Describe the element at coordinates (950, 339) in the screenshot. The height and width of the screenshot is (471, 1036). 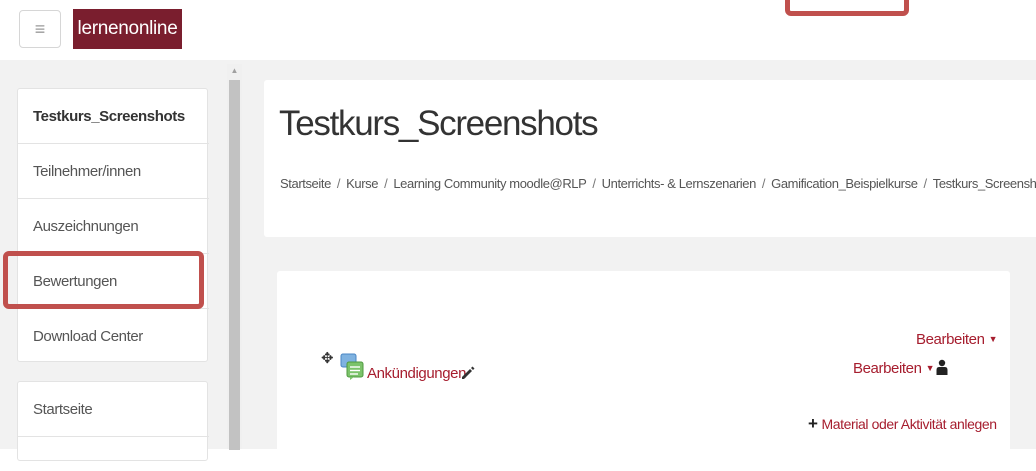
I see `section-edit-label: Bearbeiten` at that location.